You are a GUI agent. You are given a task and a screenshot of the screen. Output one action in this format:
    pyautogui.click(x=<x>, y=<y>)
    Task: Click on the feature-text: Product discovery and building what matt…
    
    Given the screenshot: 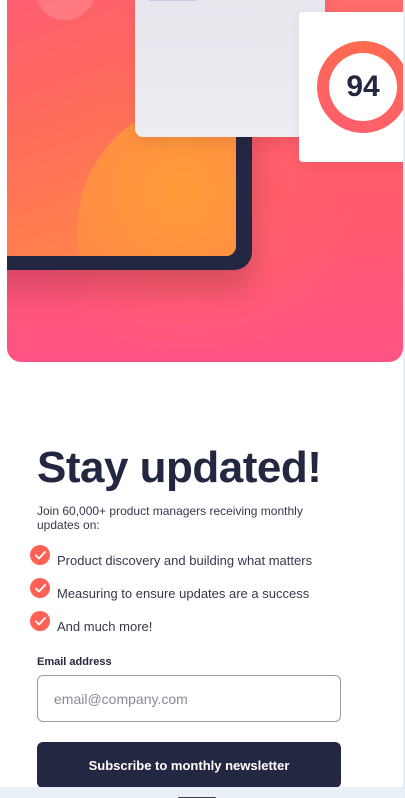 What is the action you would take?
    pyautogui.click(x=185, y=560)
    